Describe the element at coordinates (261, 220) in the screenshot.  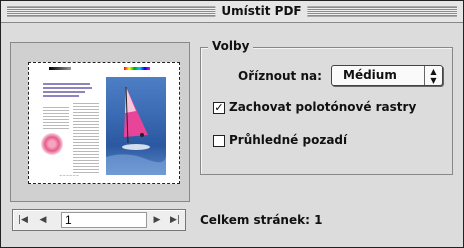
I see `total-pages-label: Celkem stránek: 1` at that location.